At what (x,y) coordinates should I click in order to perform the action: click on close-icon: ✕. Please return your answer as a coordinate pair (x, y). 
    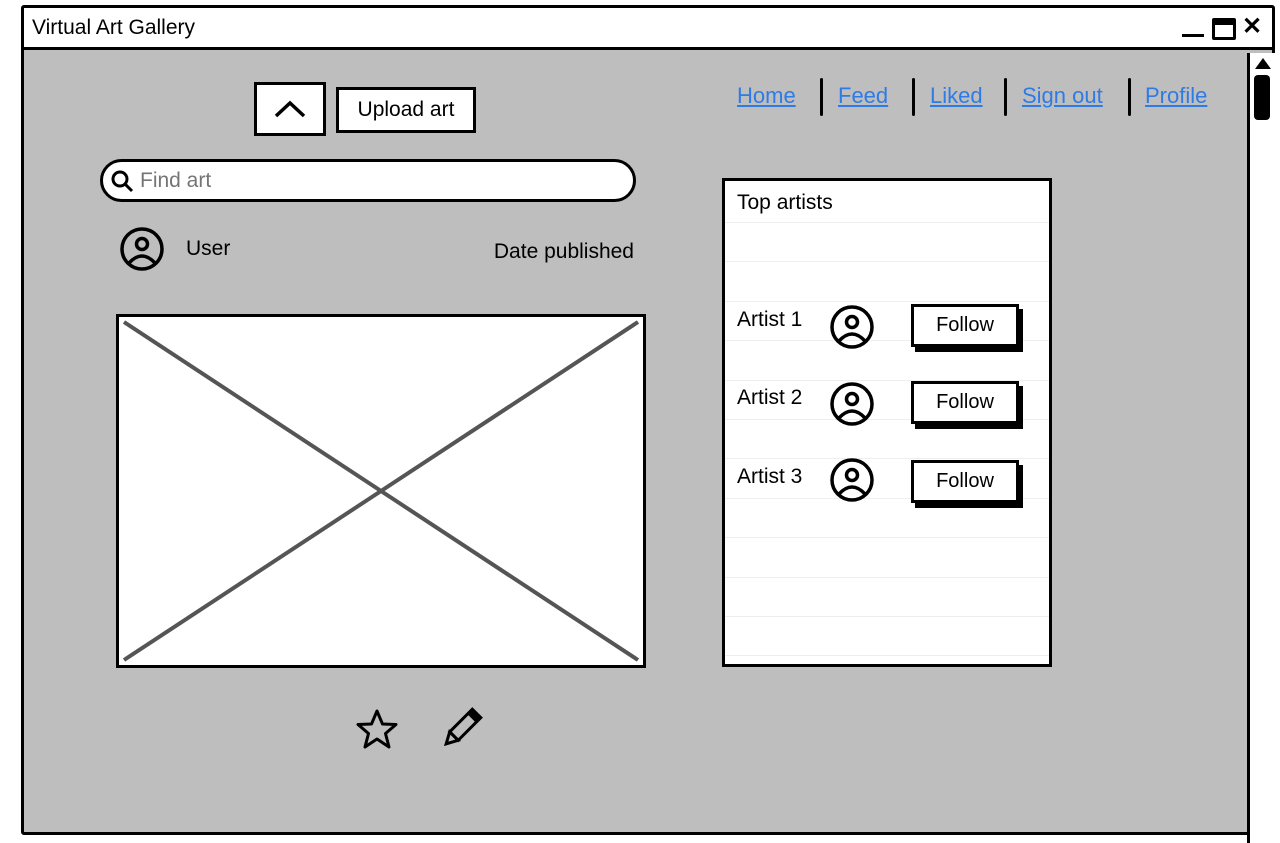
    Looking at the image, I should click on (1252, 26).